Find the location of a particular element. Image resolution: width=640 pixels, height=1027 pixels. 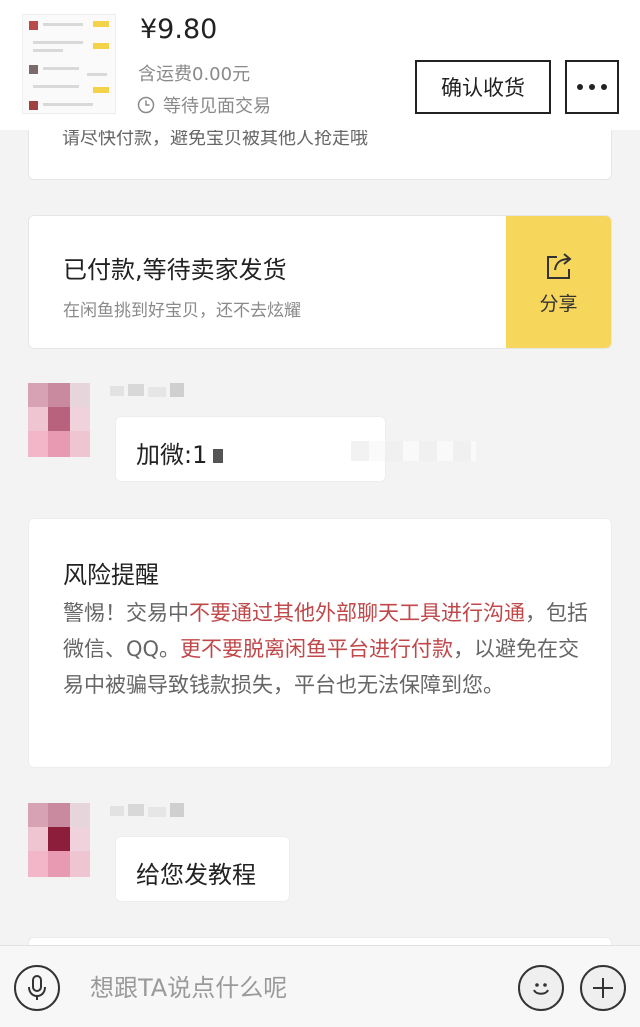

smiley-icon is located at coordinates (541, 989).